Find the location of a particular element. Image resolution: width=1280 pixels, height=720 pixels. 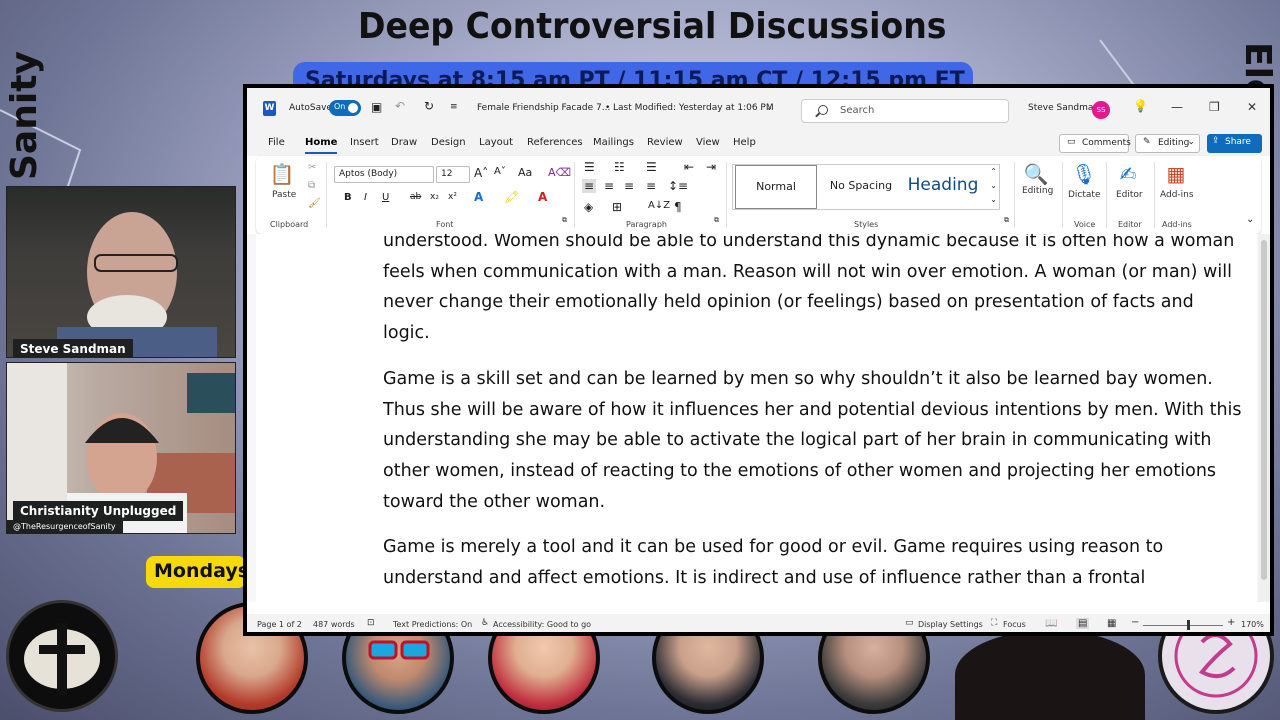

tab-draw: Draw is located at coordinates (404, 142).